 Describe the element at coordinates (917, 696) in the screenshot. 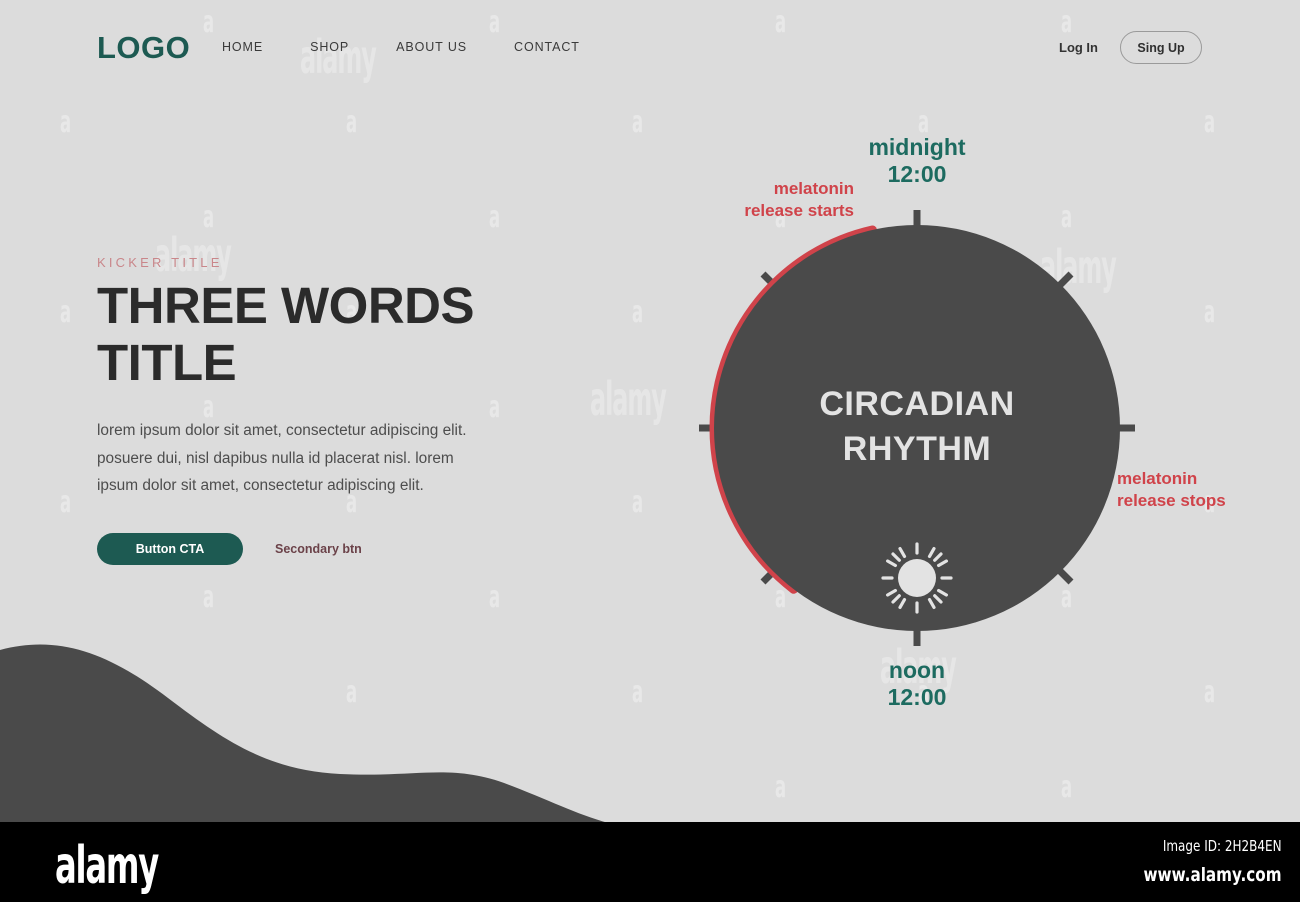

I see `label-noon-time: 12:00` at that location.